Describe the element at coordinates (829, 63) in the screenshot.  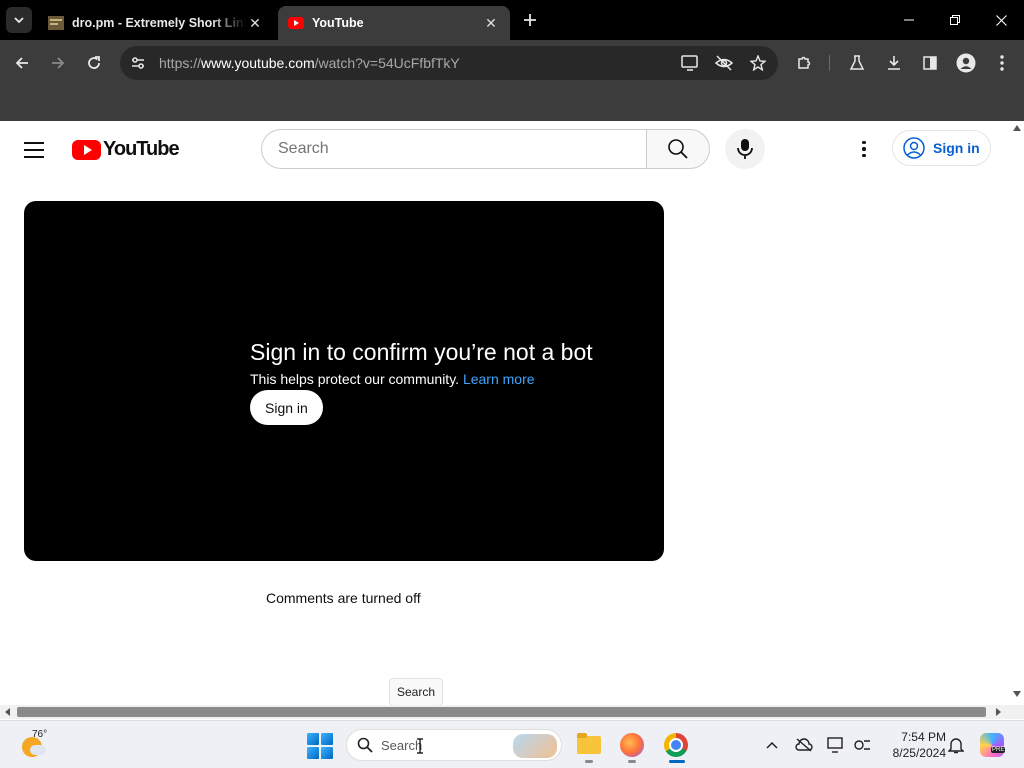
I see `toolbar-divider` at that location.